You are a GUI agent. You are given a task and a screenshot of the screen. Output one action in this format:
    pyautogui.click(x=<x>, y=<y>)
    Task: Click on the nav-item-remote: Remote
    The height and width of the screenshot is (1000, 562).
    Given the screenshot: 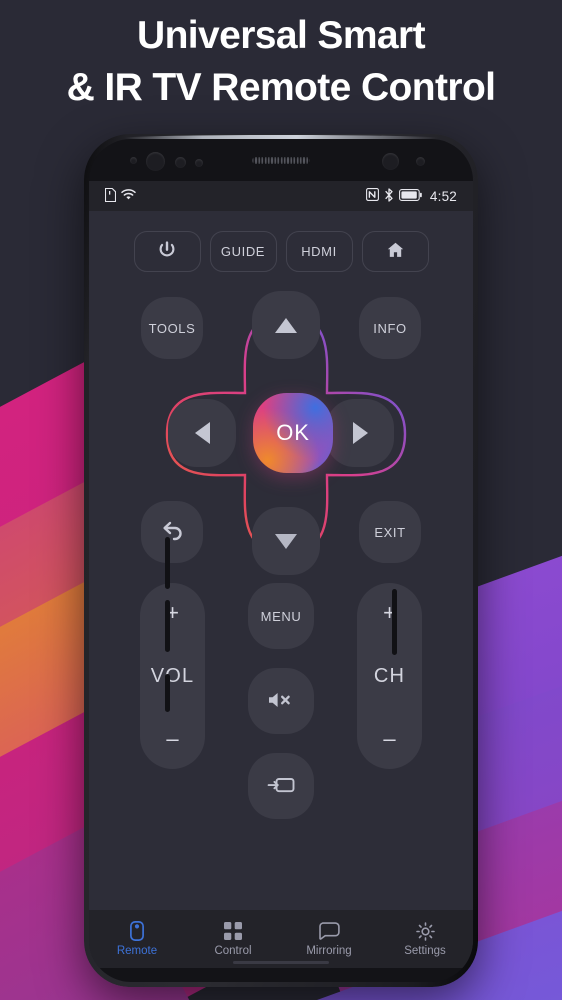 What is the action you would take?
    pyautogui.click(x=137, y=939)
    